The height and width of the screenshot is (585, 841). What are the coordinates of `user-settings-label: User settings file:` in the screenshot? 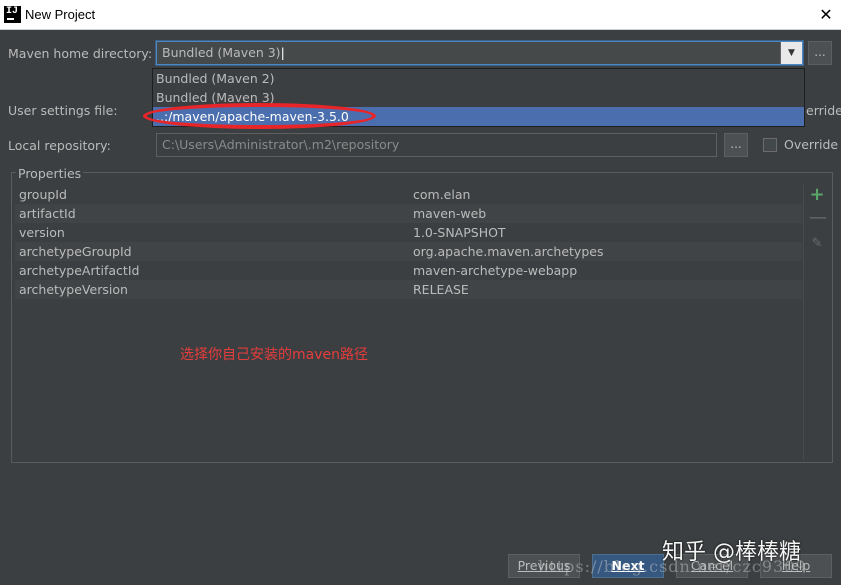 It's located at (63, 110).